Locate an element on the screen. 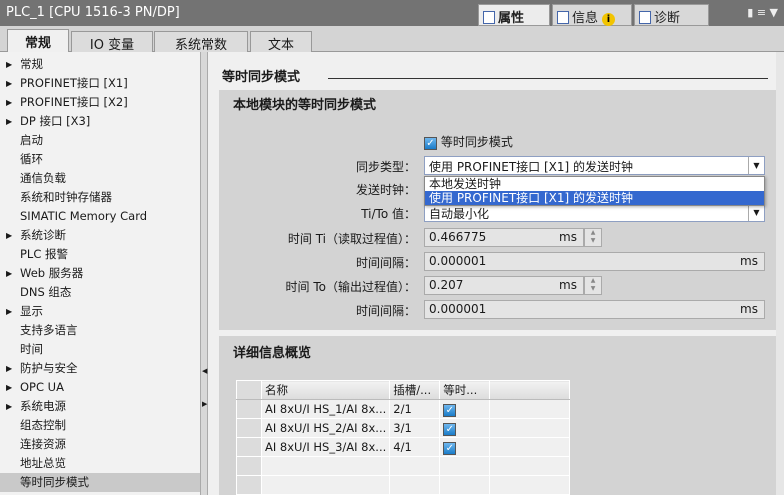 This screenshot has height=495, width=784. tab-label: 信息 is located at coordinates (585, 18).